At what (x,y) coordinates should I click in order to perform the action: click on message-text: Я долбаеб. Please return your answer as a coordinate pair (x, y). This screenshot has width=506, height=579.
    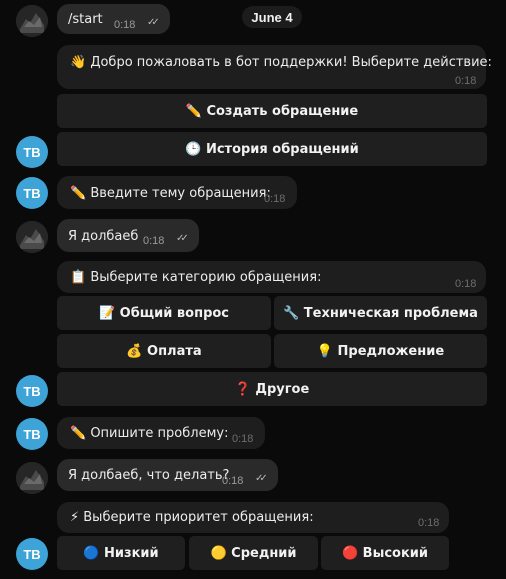
    Looking at the image, I should click on (103, 236).